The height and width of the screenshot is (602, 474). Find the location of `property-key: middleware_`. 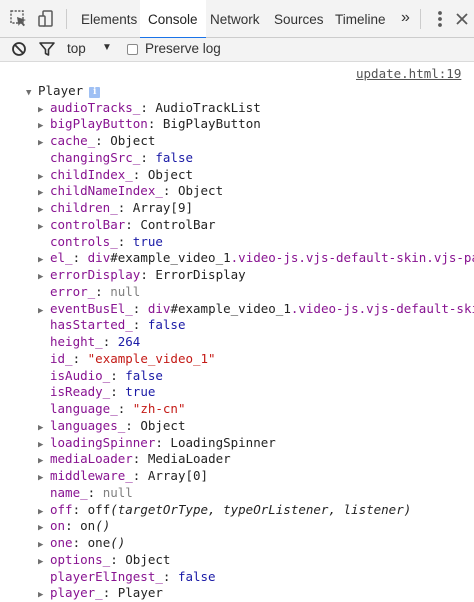

property-key: middleware_ is located at coordinates (91, 475).